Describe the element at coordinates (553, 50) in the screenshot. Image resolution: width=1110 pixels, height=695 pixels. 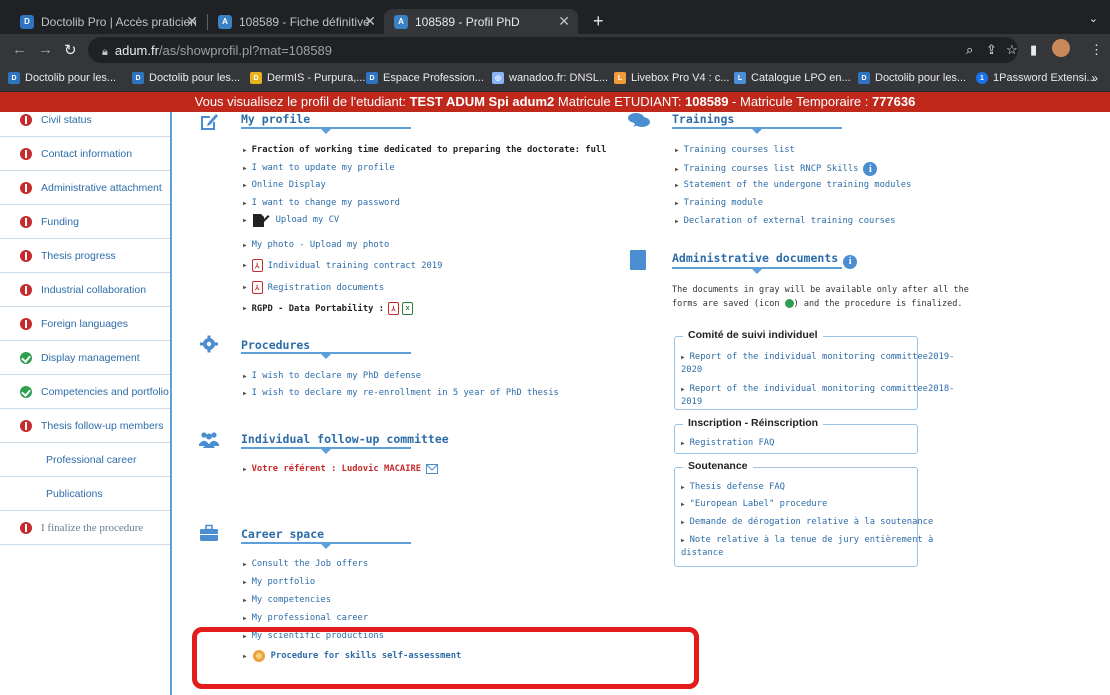
I see `address-bar: 🔒︎ adum.fr/as/showprofil.pl?mat=108589` at that location.